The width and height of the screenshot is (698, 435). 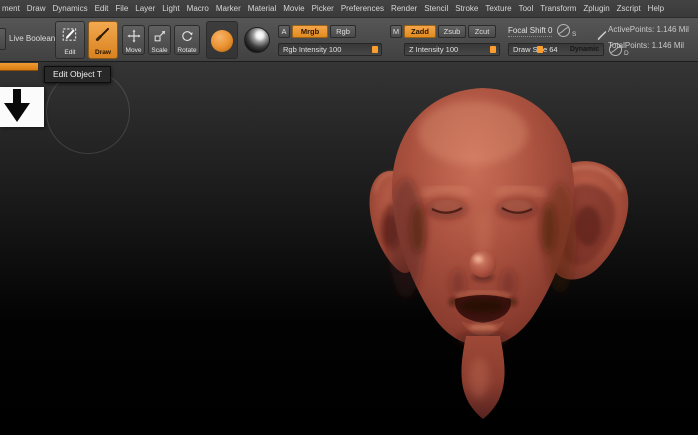 What do you see at coordinates (11, 8) in the screenshot?
I see `menu-item-document: ment` at bounding box center [11, 8].